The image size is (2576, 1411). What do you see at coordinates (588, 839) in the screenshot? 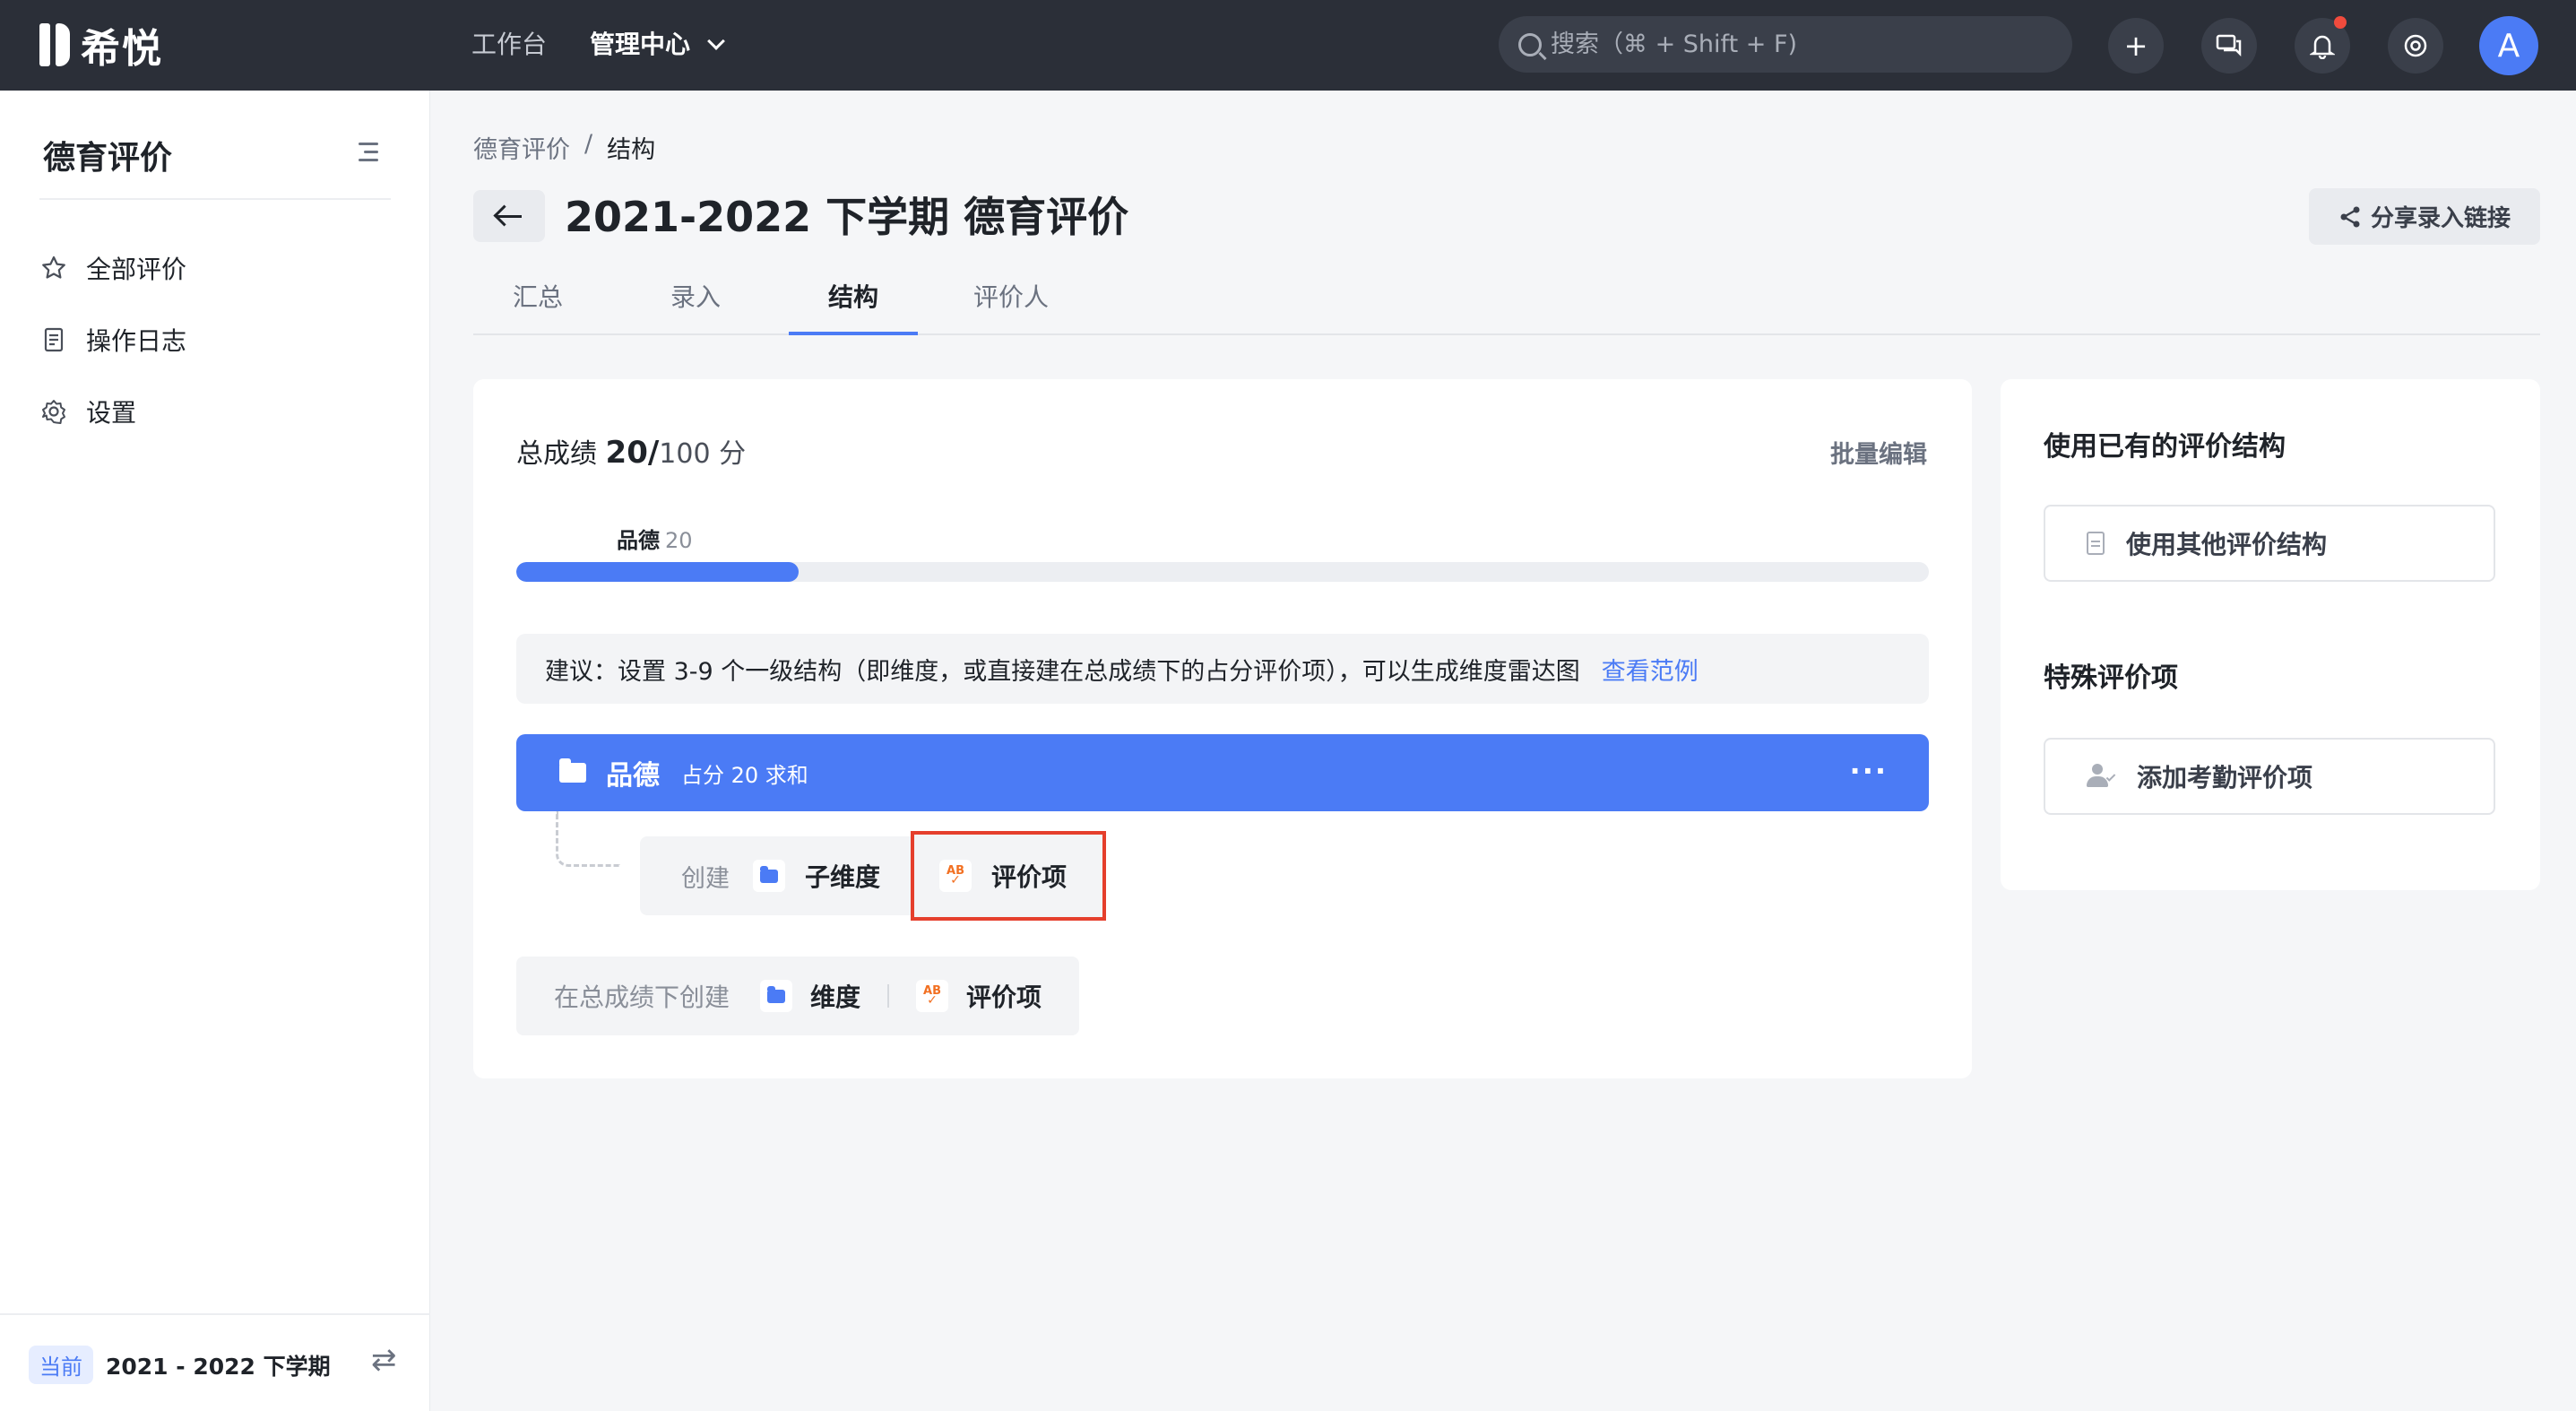
I see `tree-connector` at bounding box center [588, 839].